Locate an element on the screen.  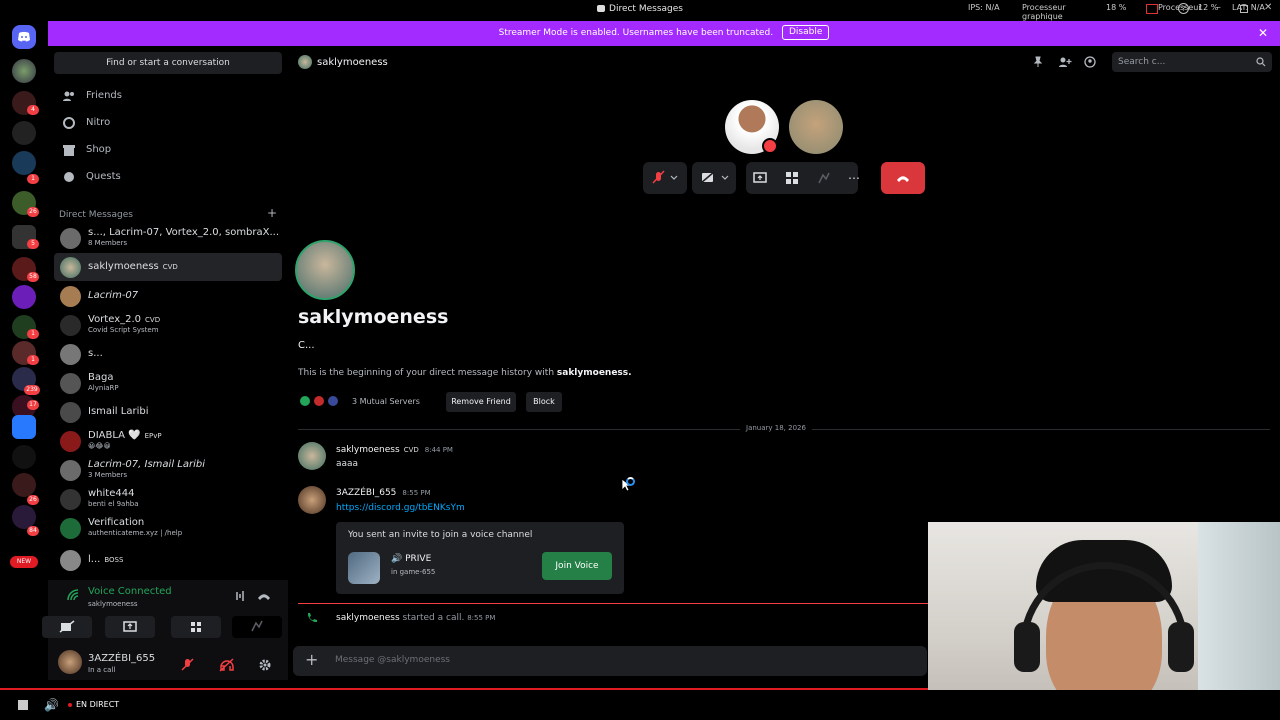
user-profile-icon is located at coordinates (1090, 62).